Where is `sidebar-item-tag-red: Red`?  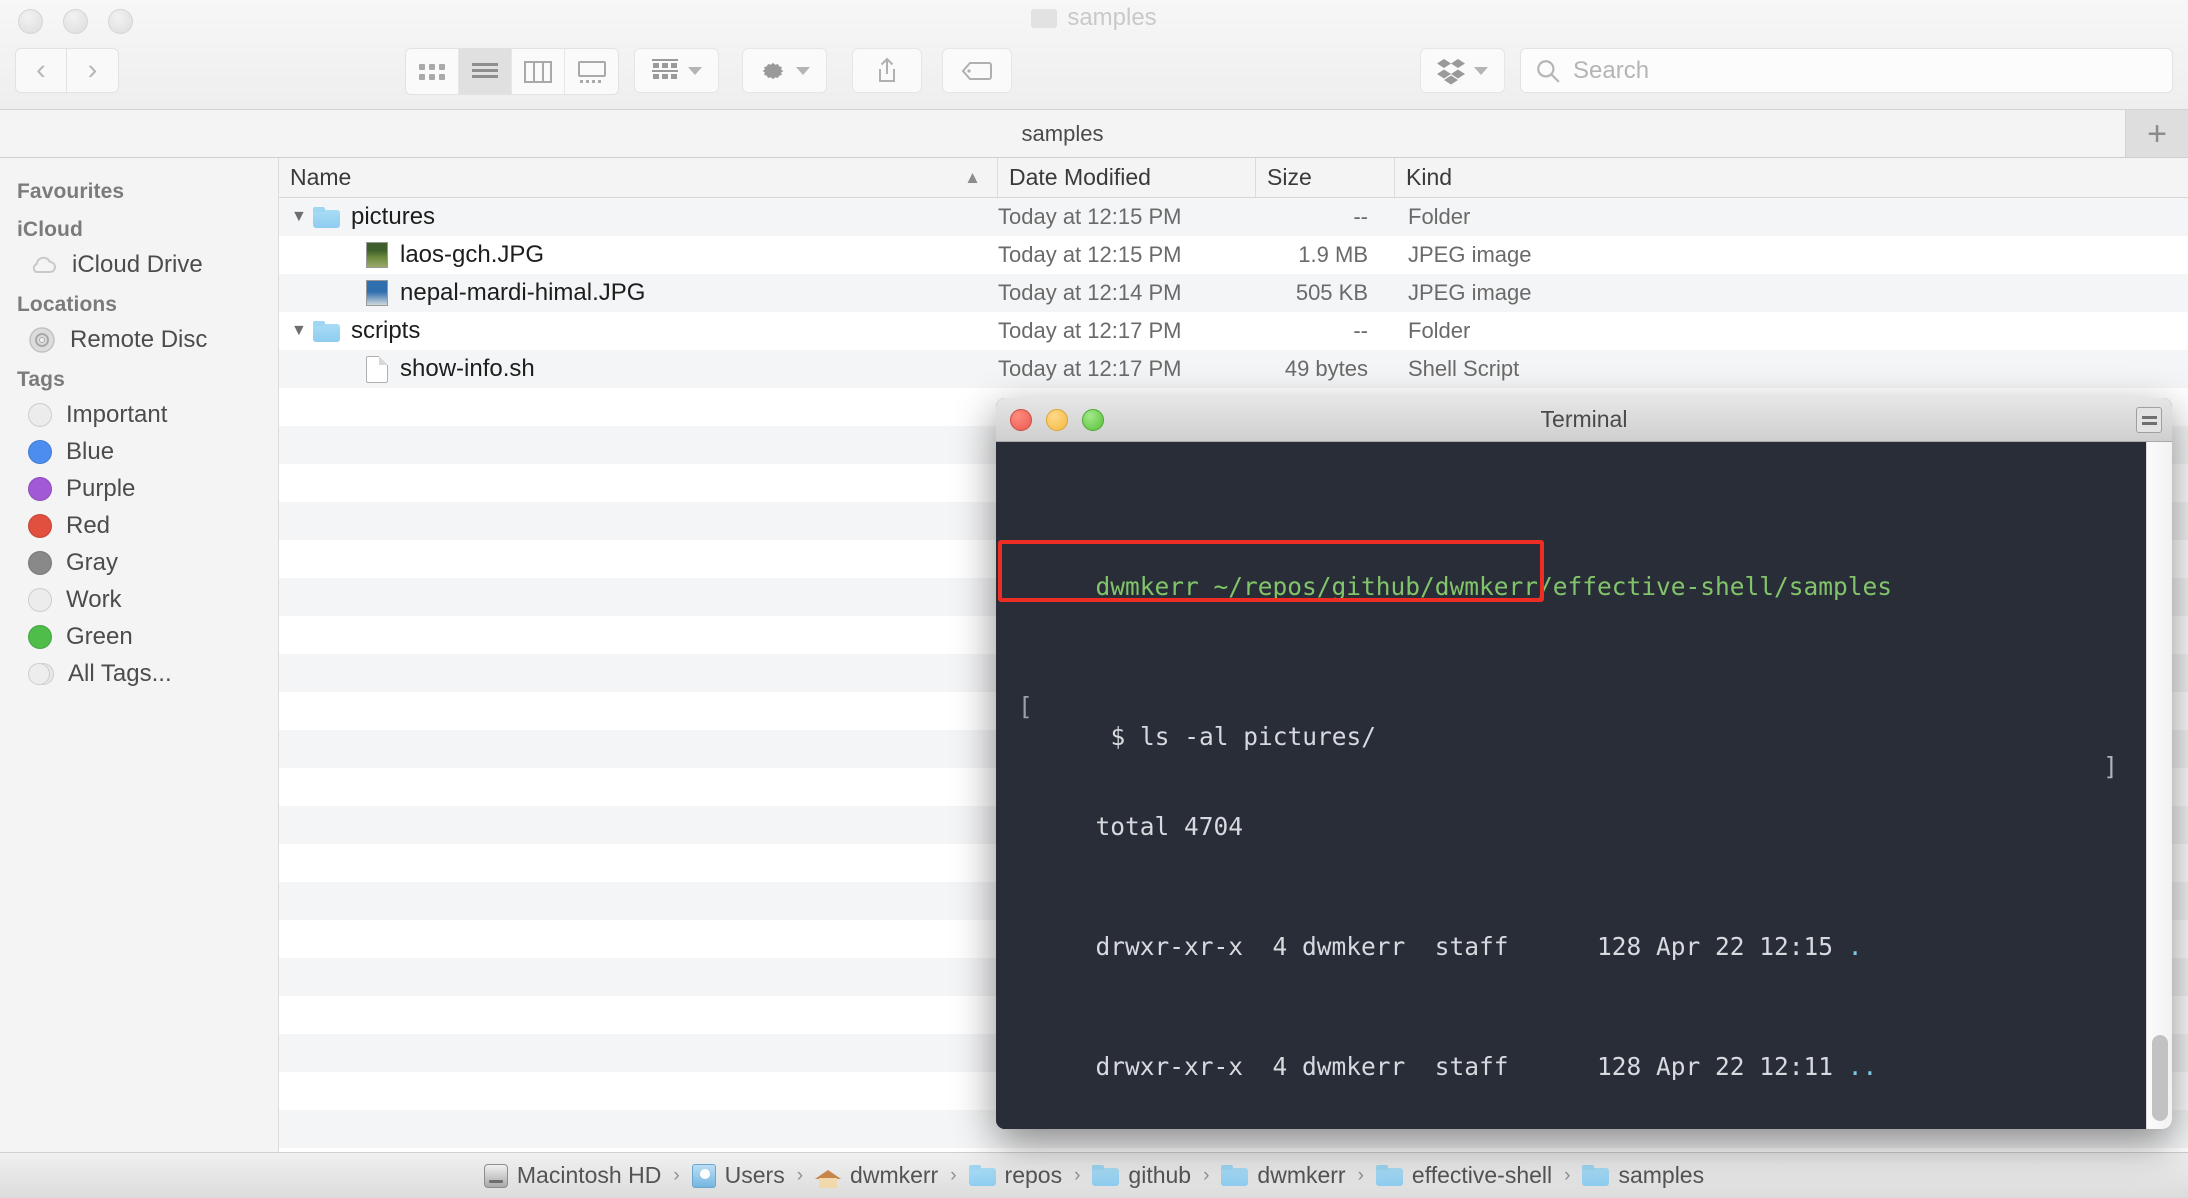 sidebar-item-tag-red: Red is located at coordinates (139, 525).